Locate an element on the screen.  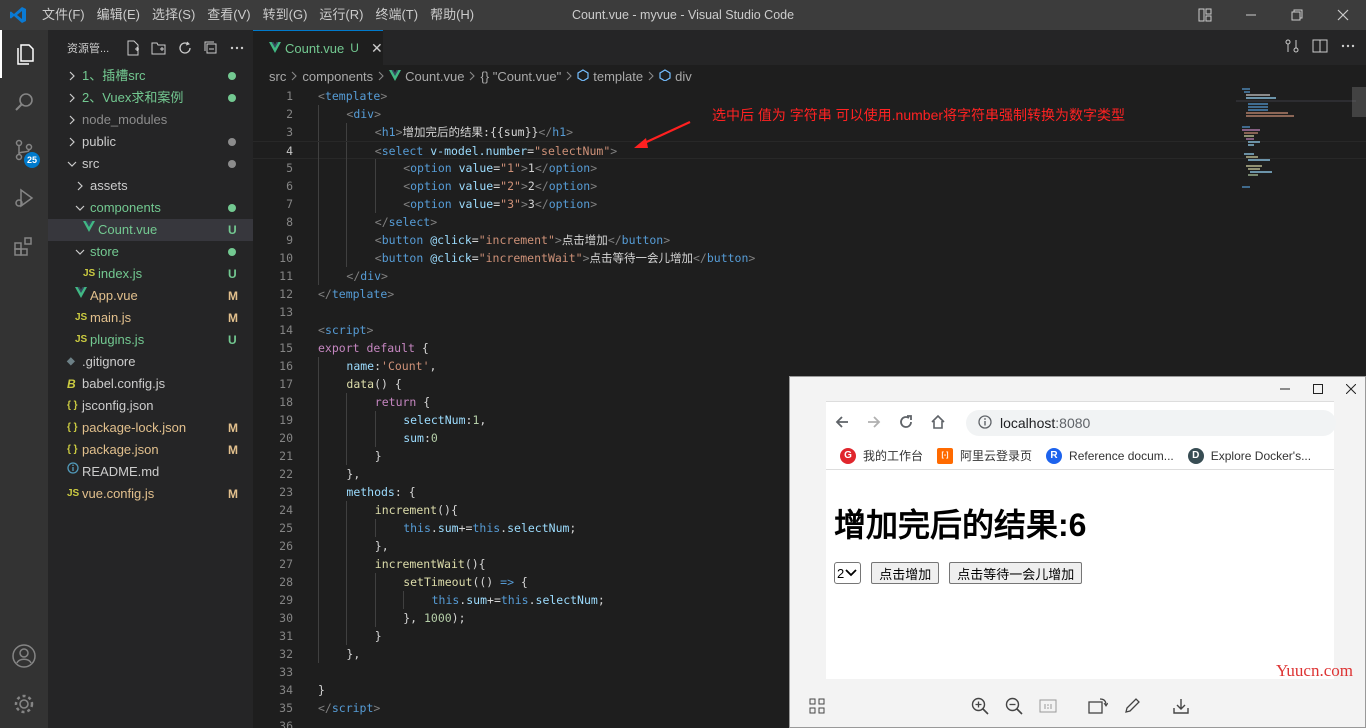
home-icon is located at coordinates (938, 422).